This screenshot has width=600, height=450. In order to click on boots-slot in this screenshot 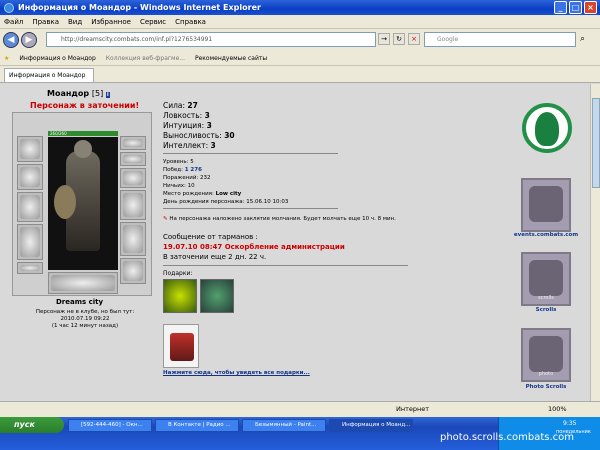, I will do `click(133, 271)`.